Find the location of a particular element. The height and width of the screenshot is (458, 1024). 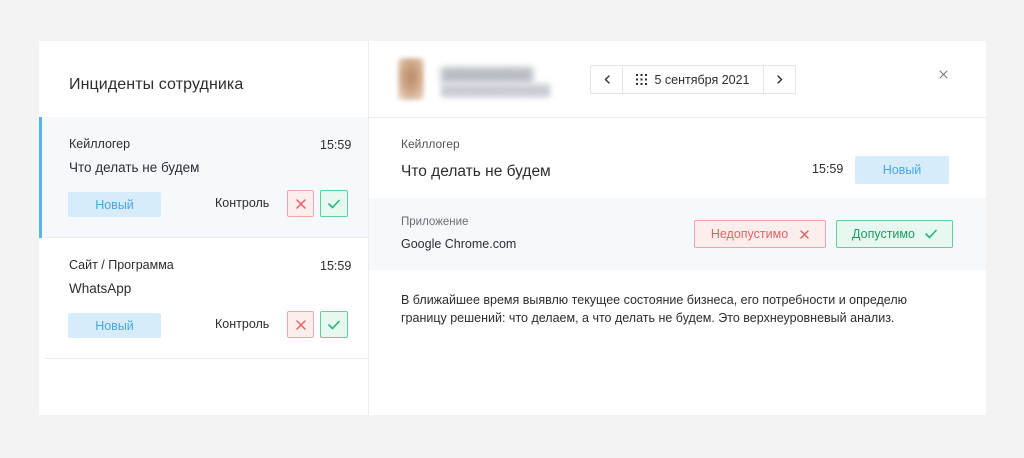

close-button is located at coordinates (943, 74).